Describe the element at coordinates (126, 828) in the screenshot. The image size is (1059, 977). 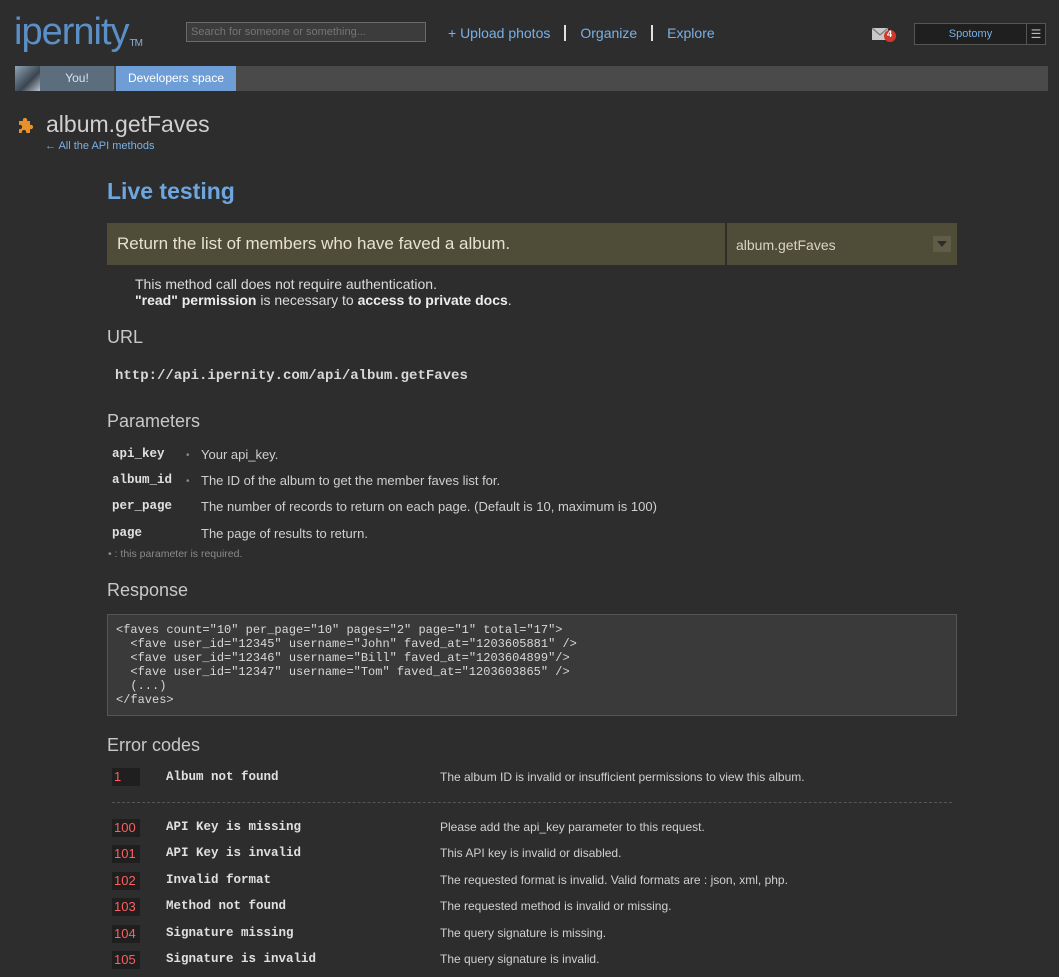
I see `error-code-badge: 100` at that location.